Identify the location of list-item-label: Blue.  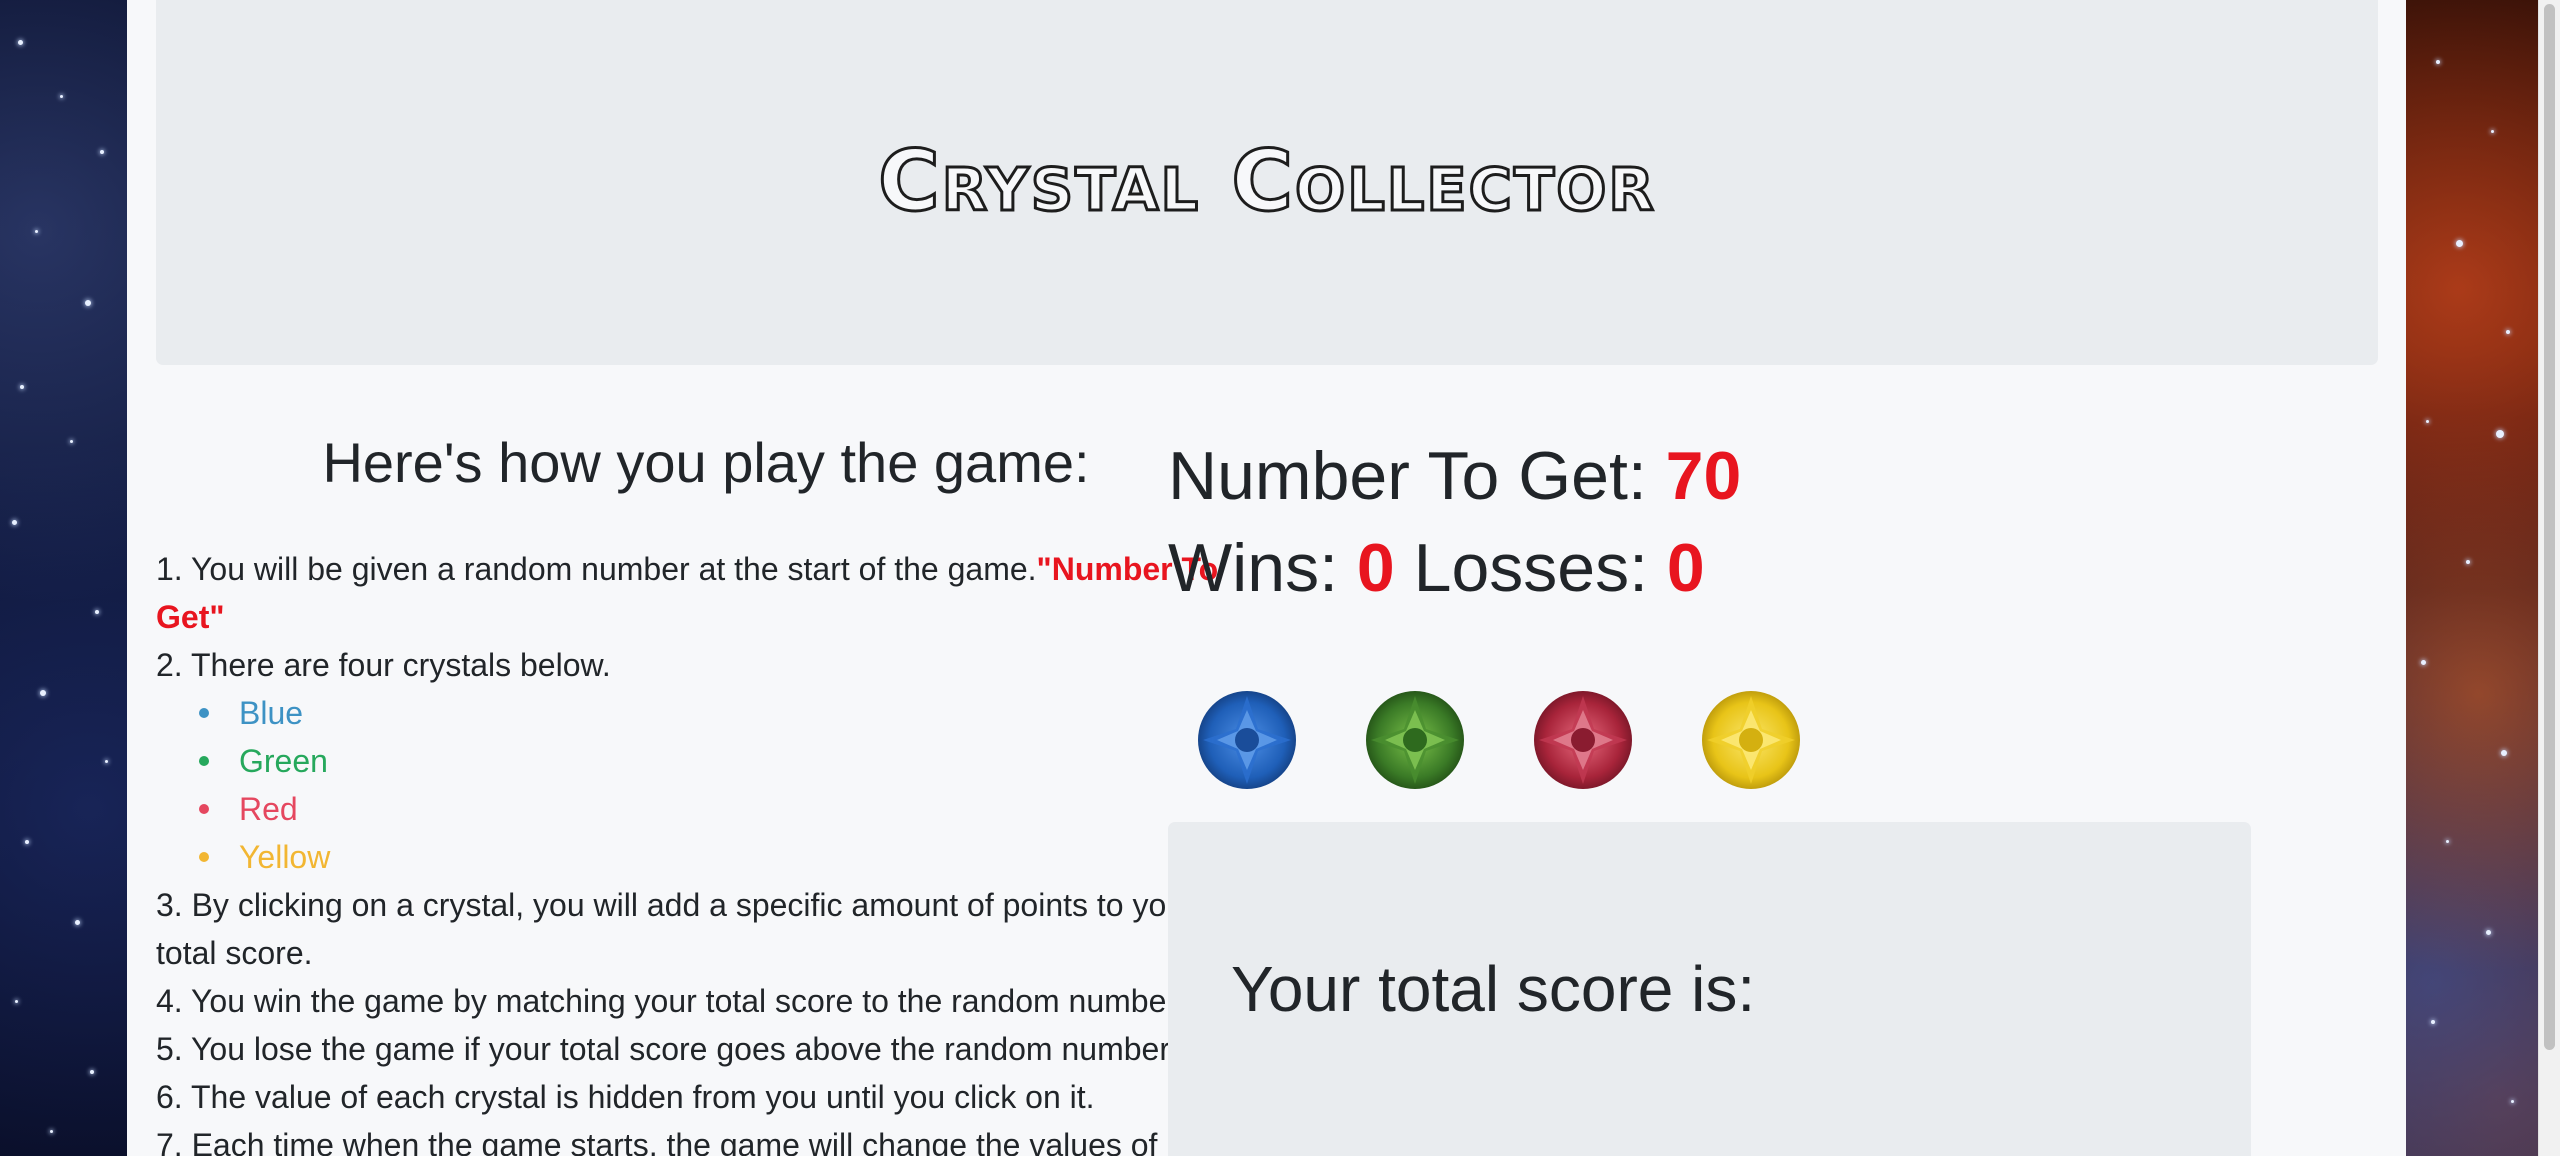
(271, 713).